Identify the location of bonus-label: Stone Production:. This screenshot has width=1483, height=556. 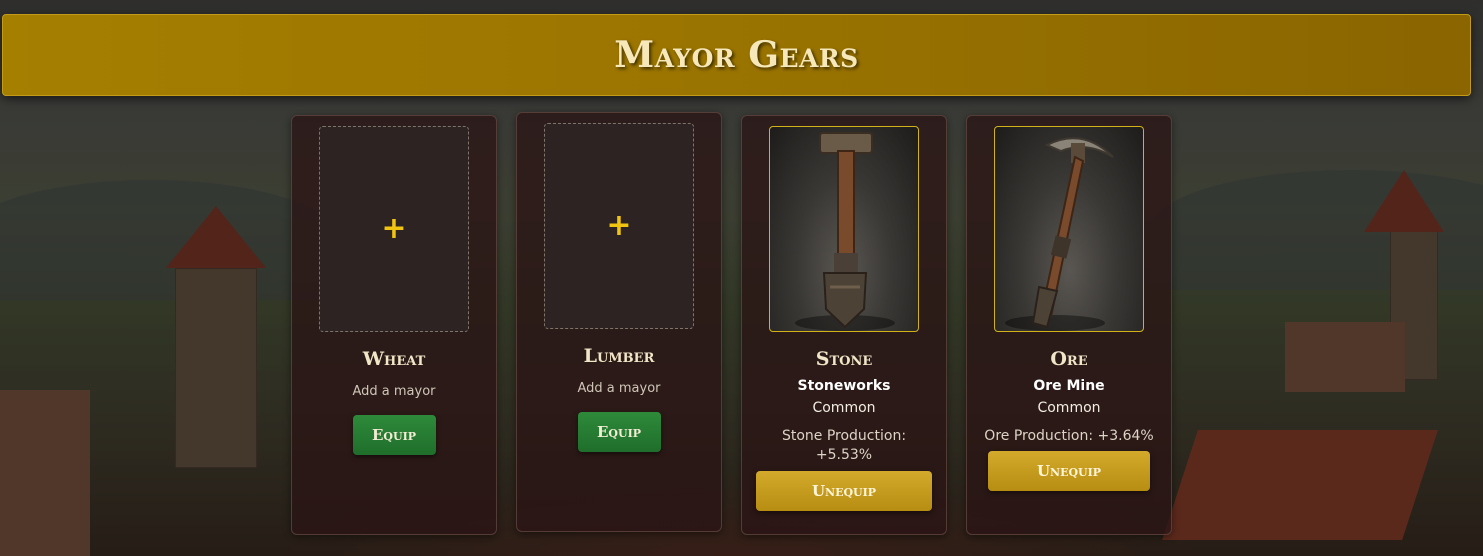
(844, 436).